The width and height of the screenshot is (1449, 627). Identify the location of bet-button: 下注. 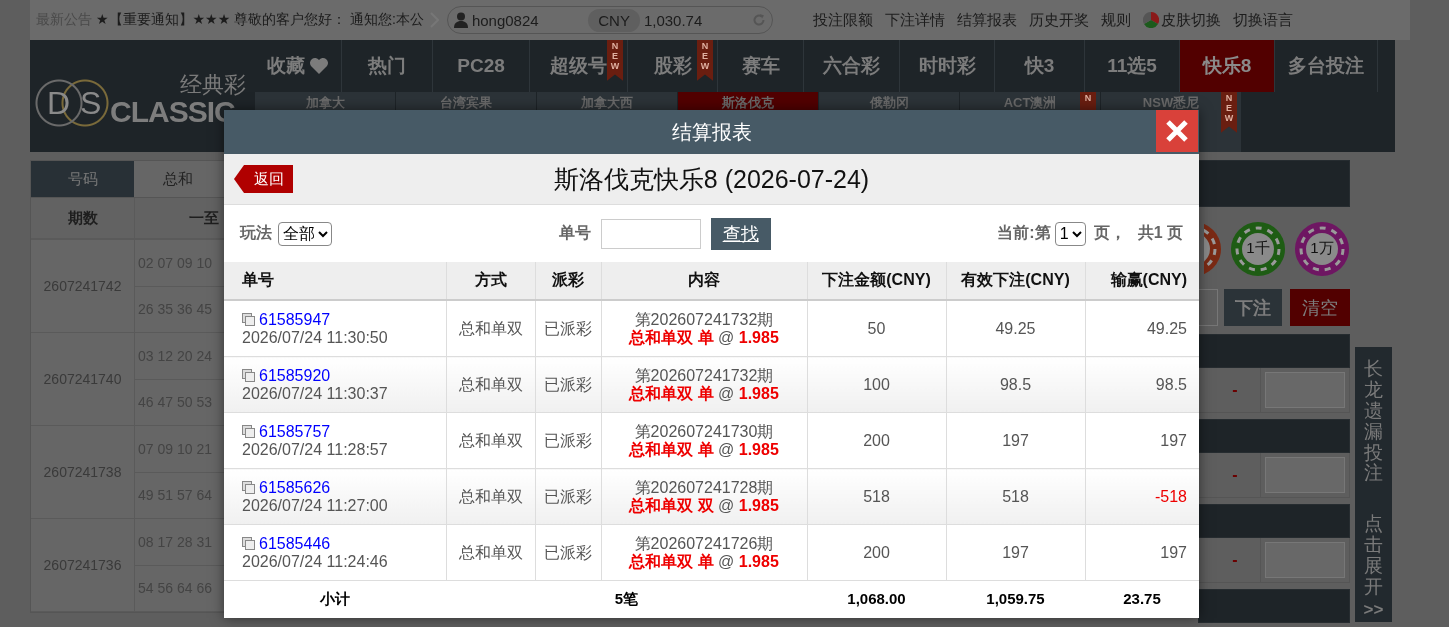
(1253, 307).